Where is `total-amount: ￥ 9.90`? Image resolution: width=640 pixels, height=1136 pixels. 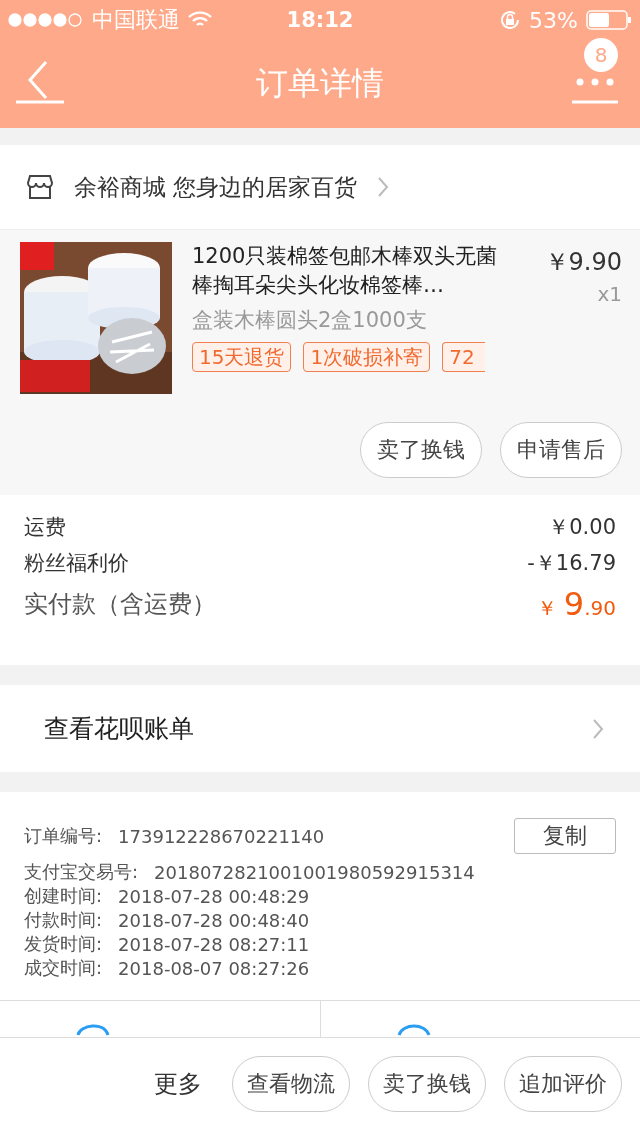
total-amount: ￥ 9.90 is located at coordinates (576, 604).